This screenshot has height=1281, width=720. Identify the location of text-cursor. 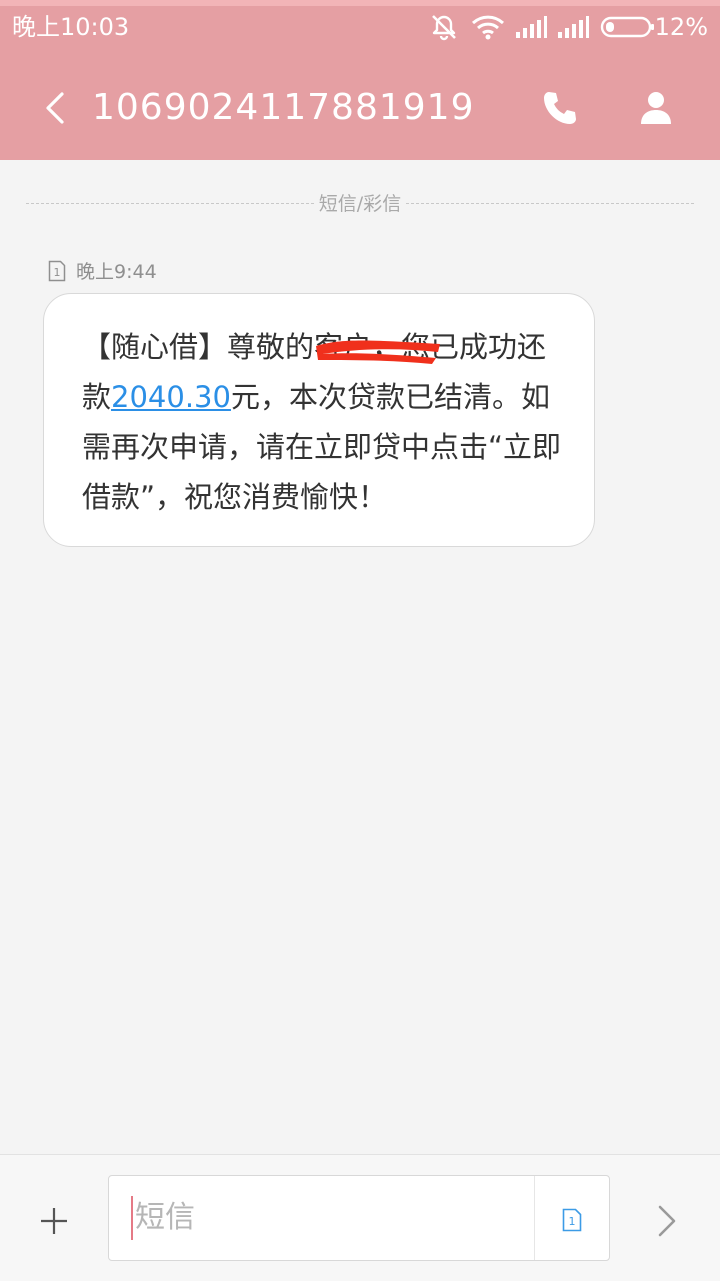
(132, 1218).